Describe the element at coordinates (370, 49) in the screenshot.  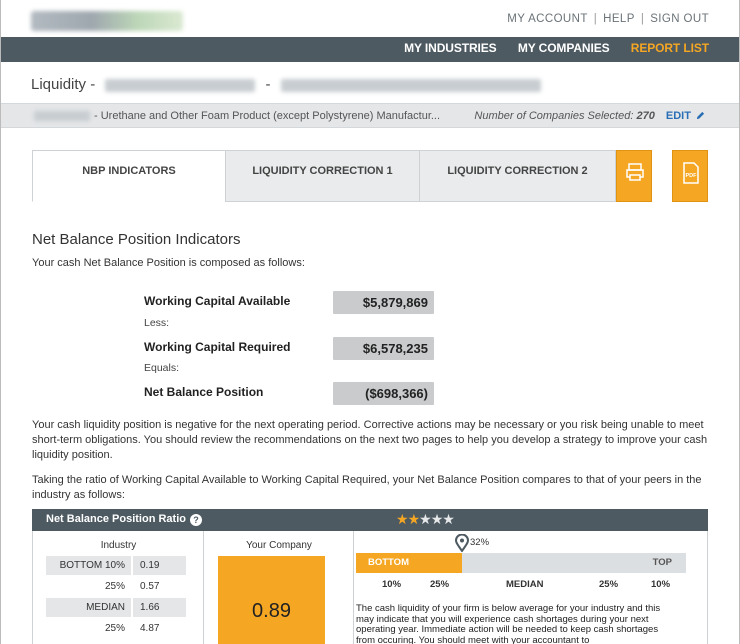
I see `main-nav: MY INDUSTRIES MY COMPANIES REPORT LIST` at that location.